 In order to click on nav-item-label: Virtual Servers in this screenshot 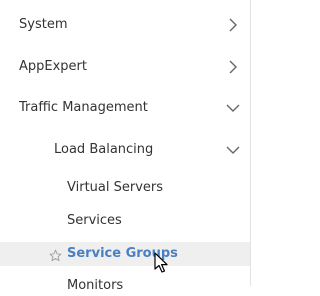, I will do `click(115, 187)`.